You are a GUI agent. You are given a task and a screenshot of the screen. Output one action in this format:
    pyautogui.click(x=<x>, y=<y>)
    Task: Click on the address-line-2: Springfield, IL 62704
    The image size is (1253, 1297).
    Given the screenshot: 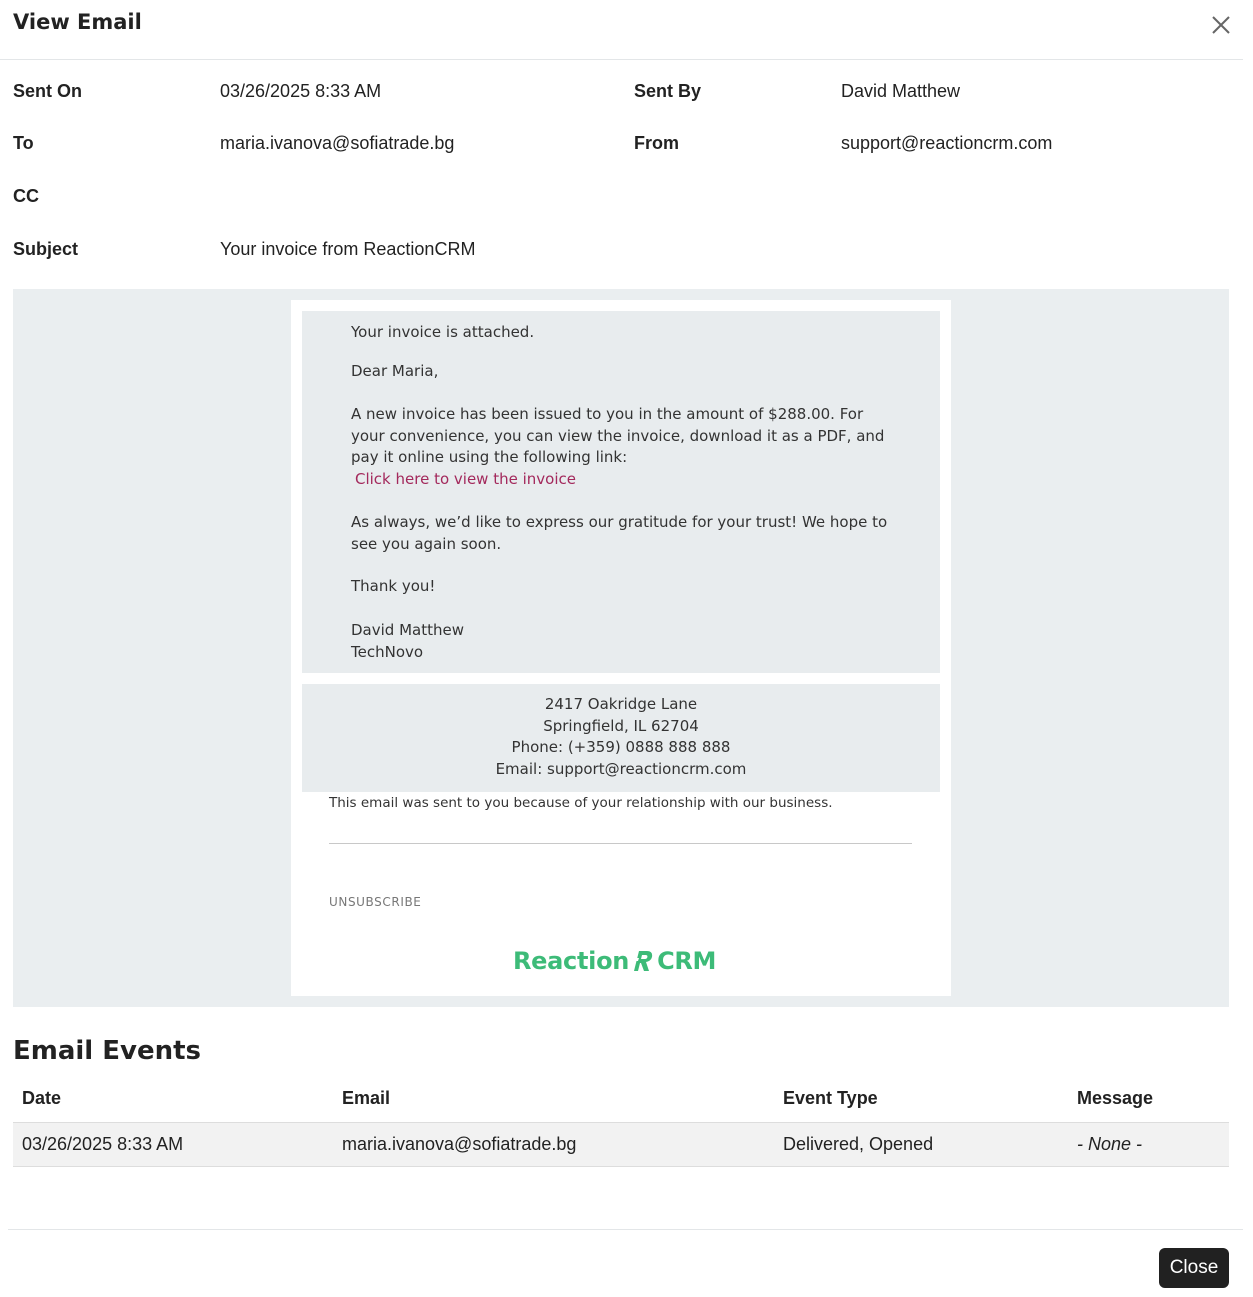 What is the action you would take?
    pyautogui.click(x=621, y=725)
    